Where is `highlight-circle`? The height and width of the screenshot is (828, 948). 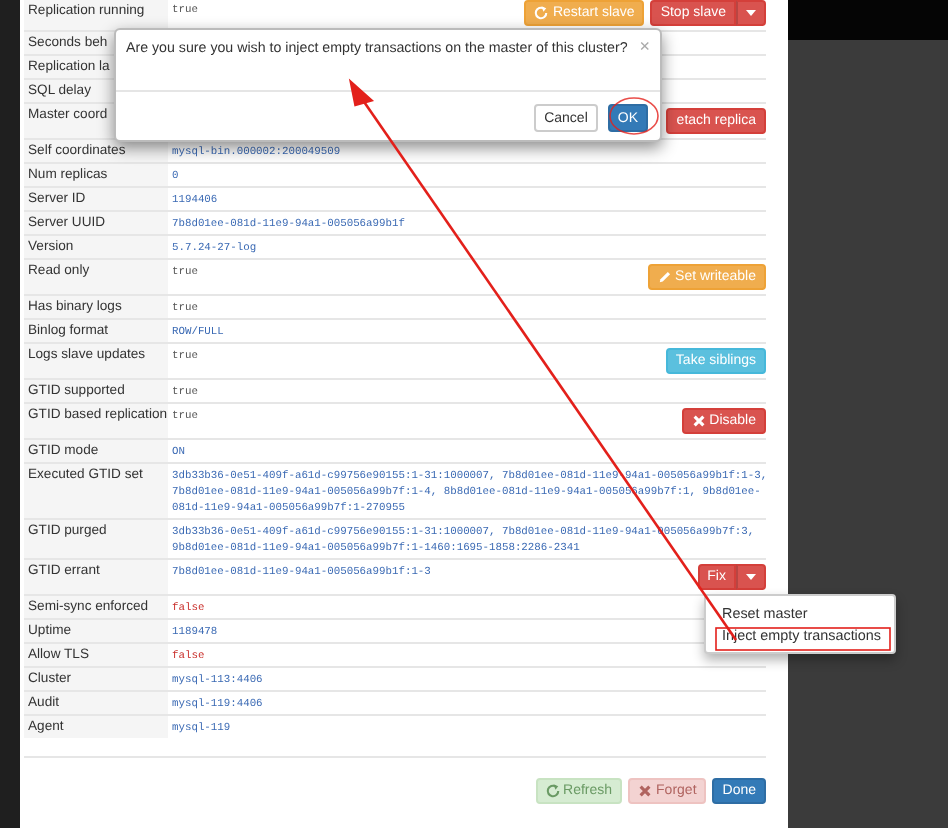
highlight-circle is located at coordinates (634, 116).